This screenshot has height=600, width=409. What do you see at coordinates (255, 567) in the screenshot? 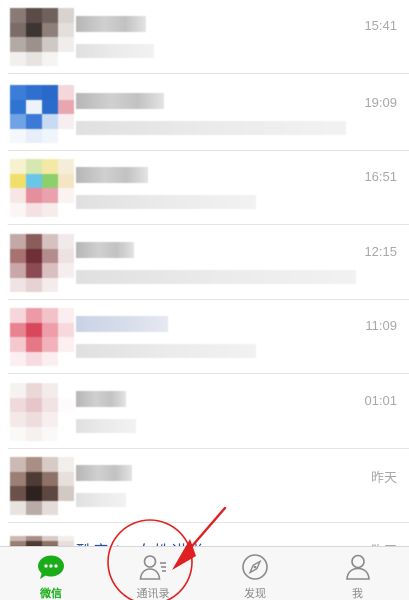
I see `compass-icon` at bounding box center [255, 567].